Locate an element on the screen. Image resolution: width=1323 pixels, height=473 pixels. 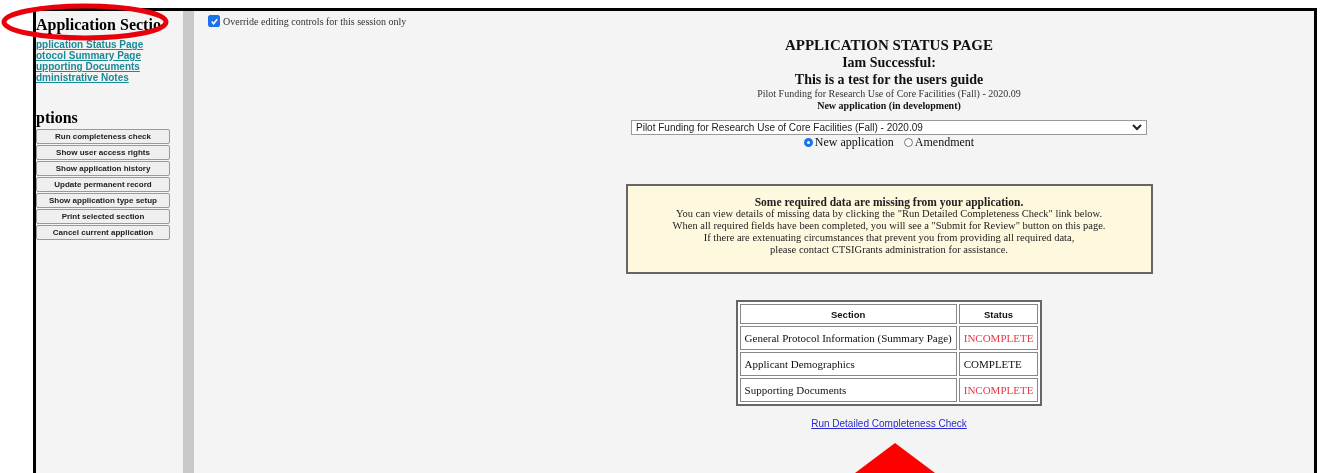
applicant-name: Iam Successful: is located at coordinates (889, 62).